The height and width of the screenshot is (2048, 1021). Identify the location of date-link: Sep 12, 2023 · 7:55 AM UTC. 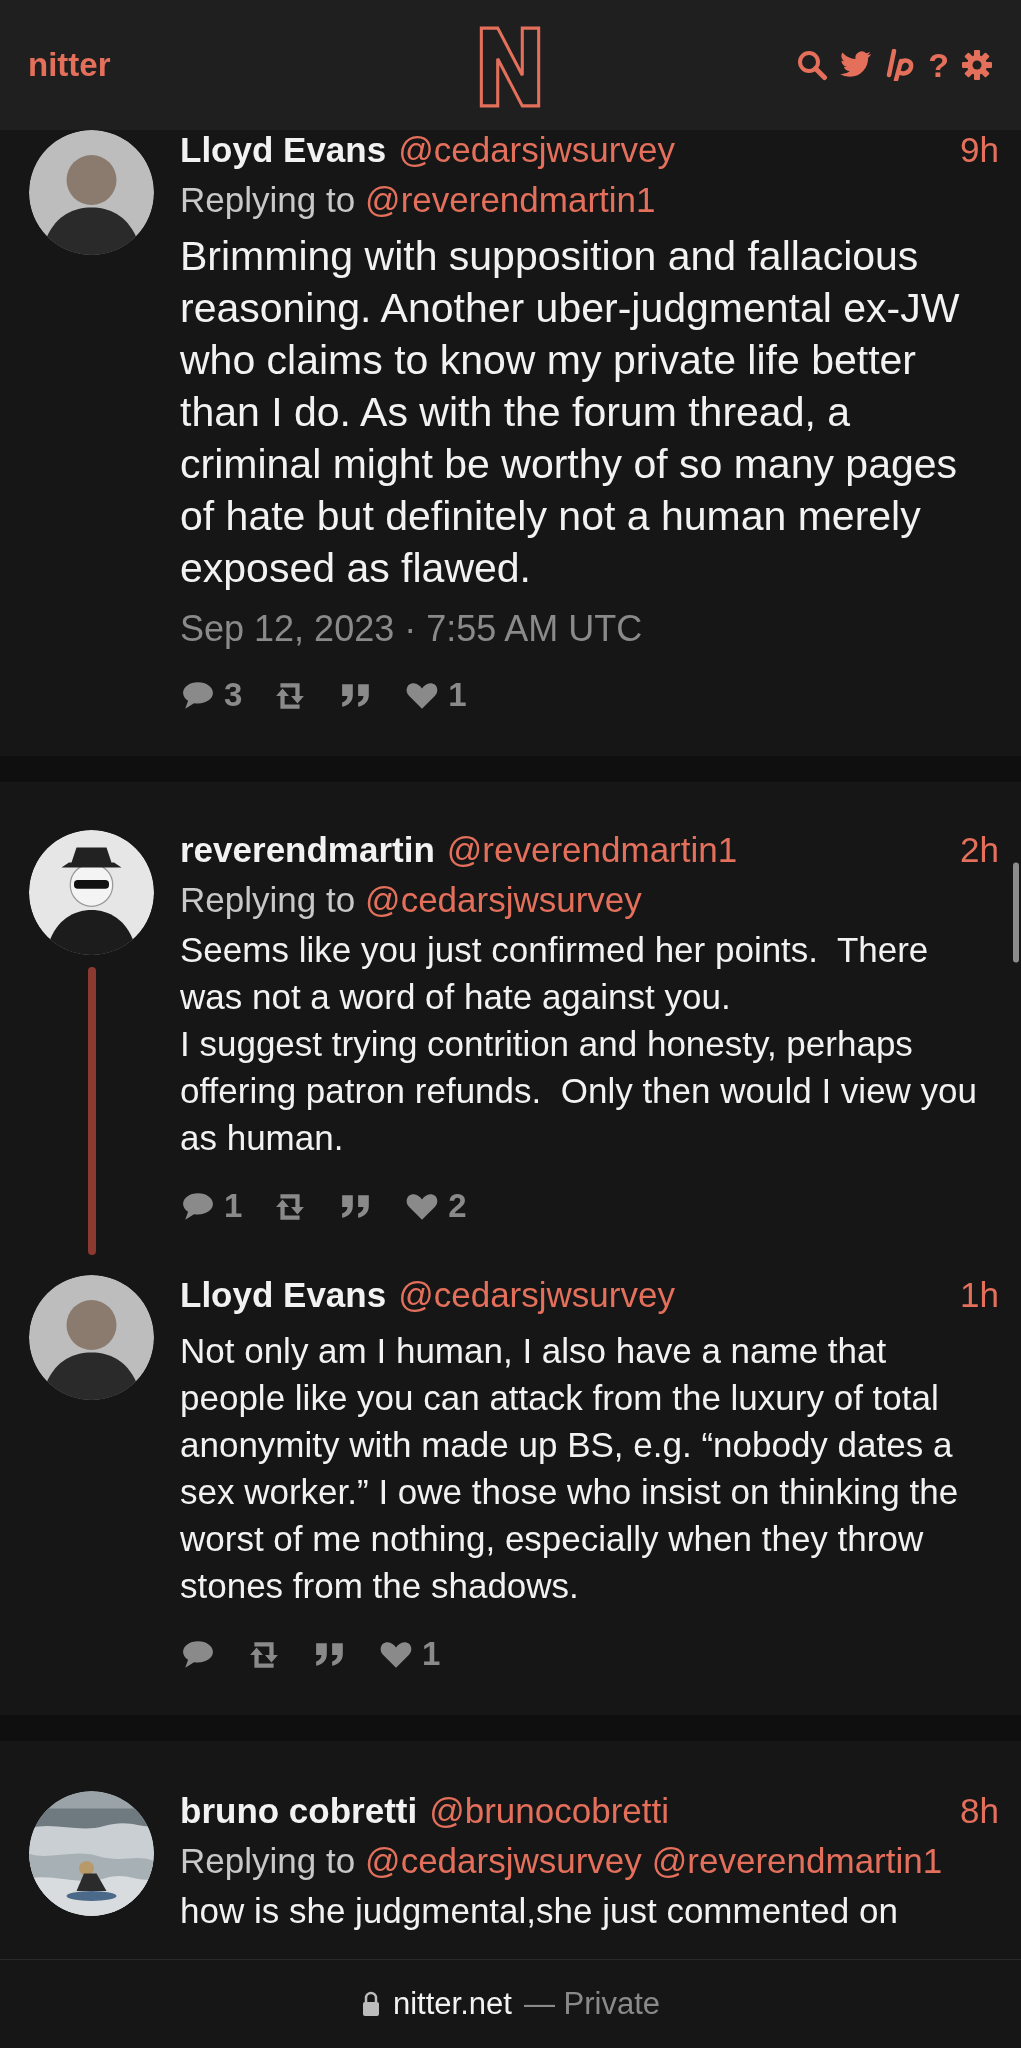
(589, 629).